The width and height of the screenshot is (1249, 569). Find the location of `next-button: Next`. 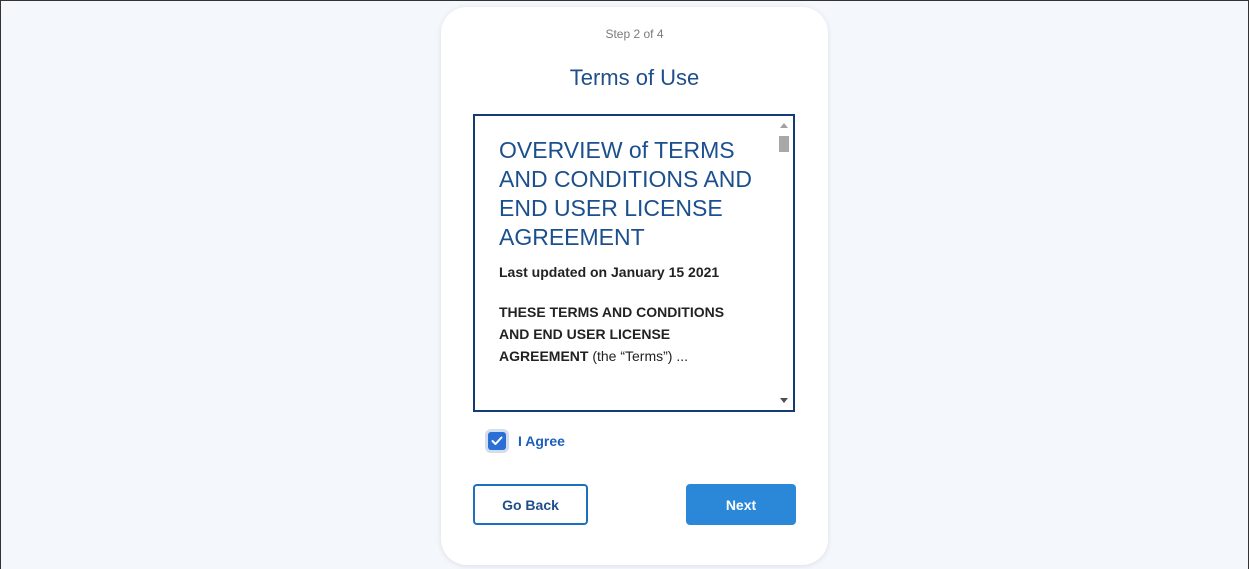

next-button: Next is located at coordinates (741, 504).